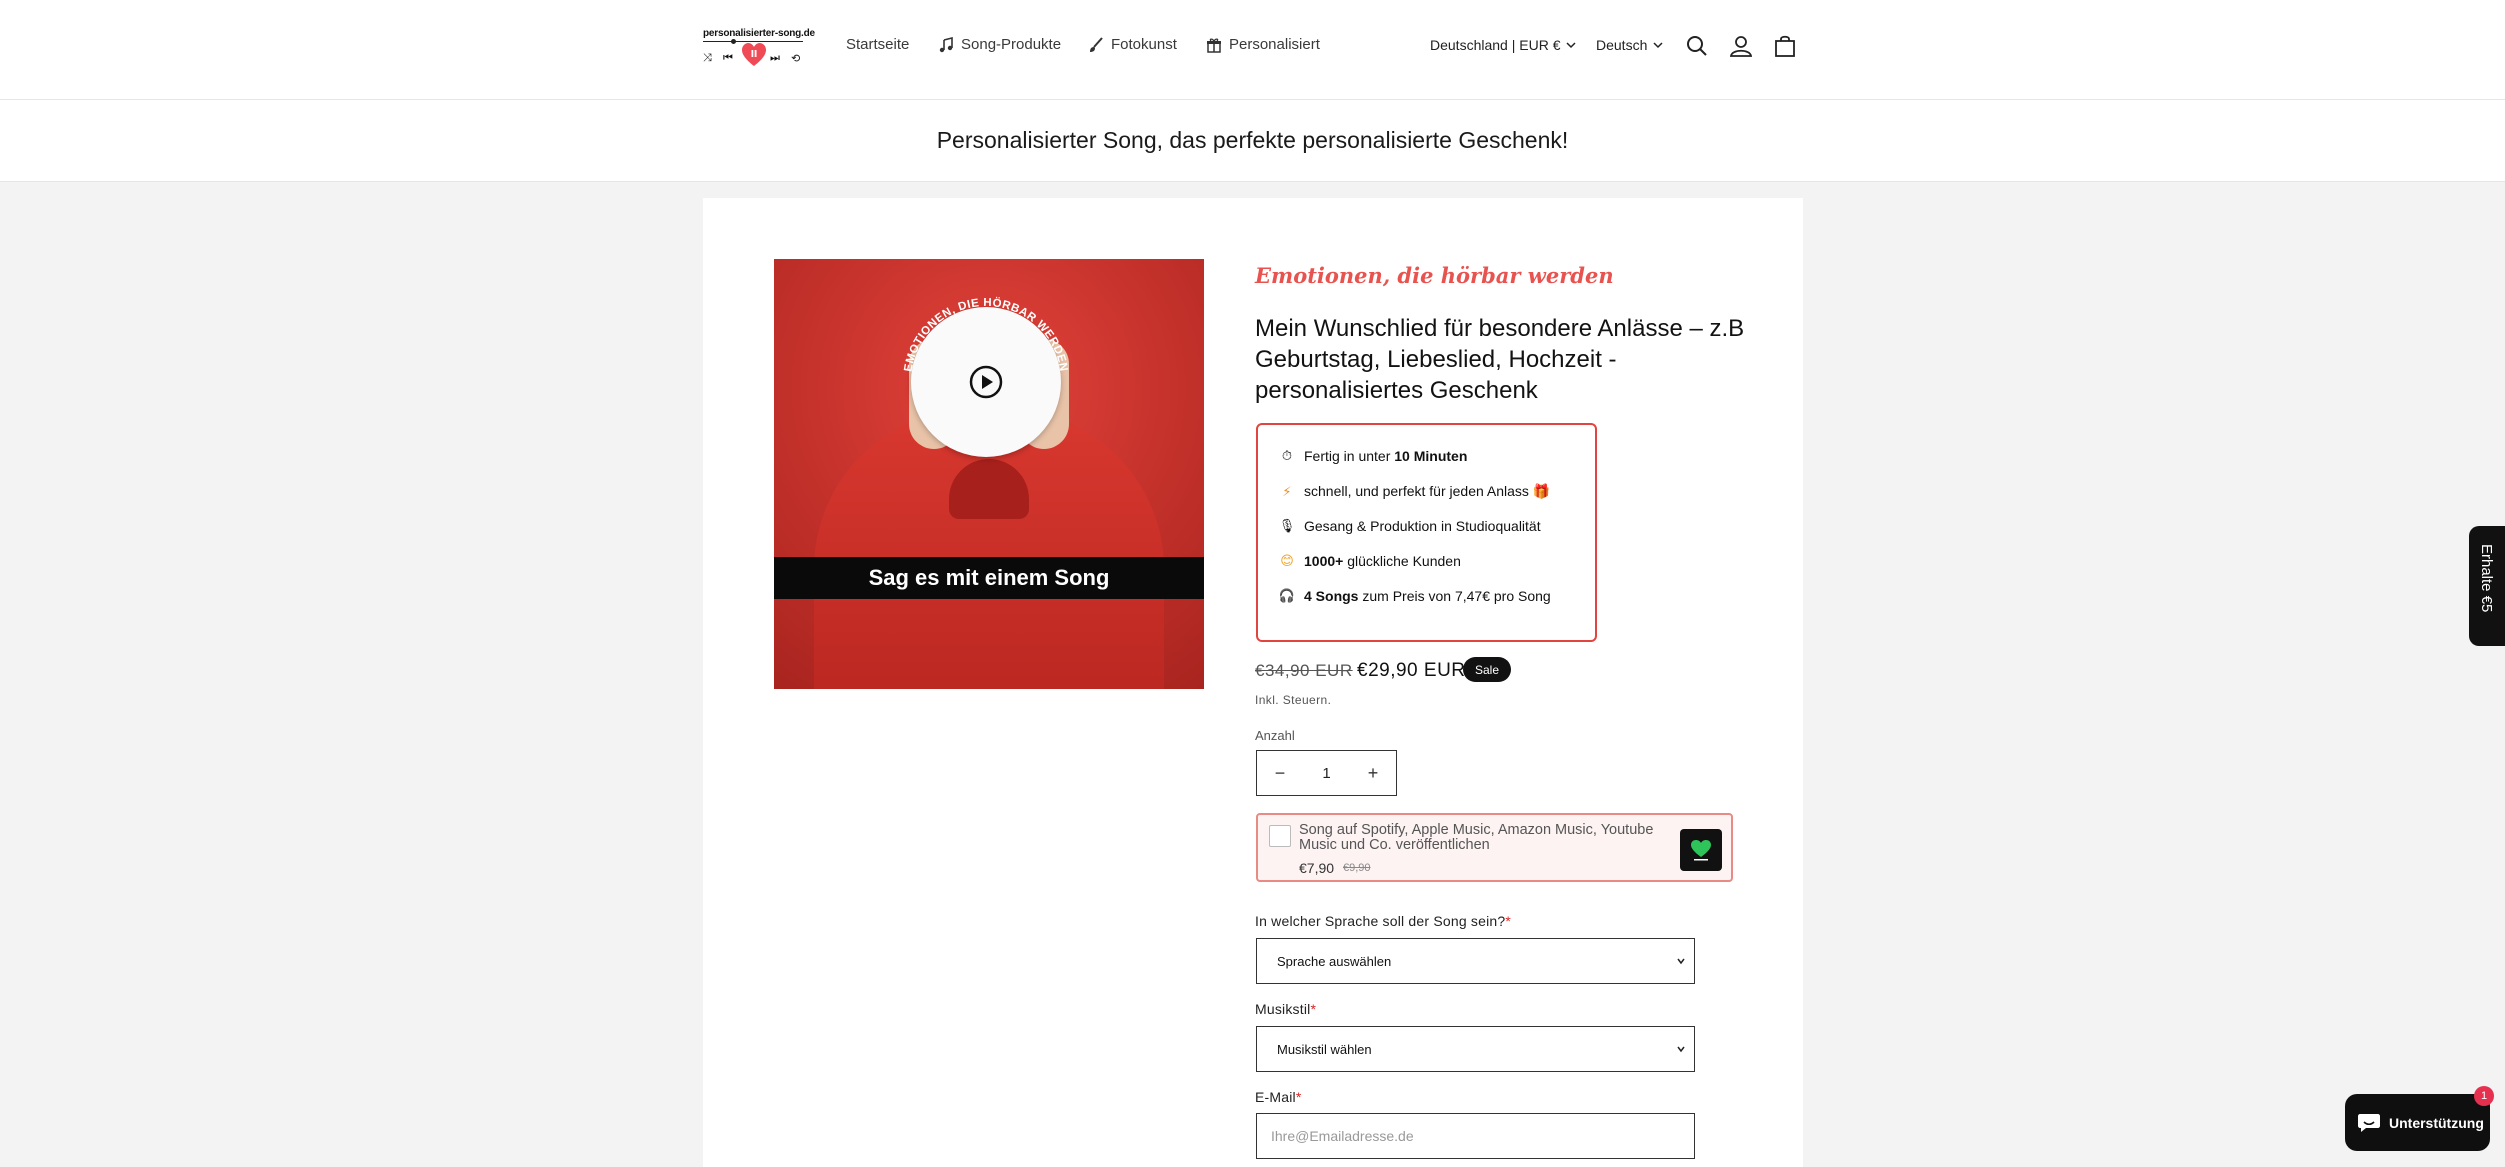  Describe the element at coordinates (707, 58) in the screenshot. I see `shuffle-icon: ⤨` at that location.